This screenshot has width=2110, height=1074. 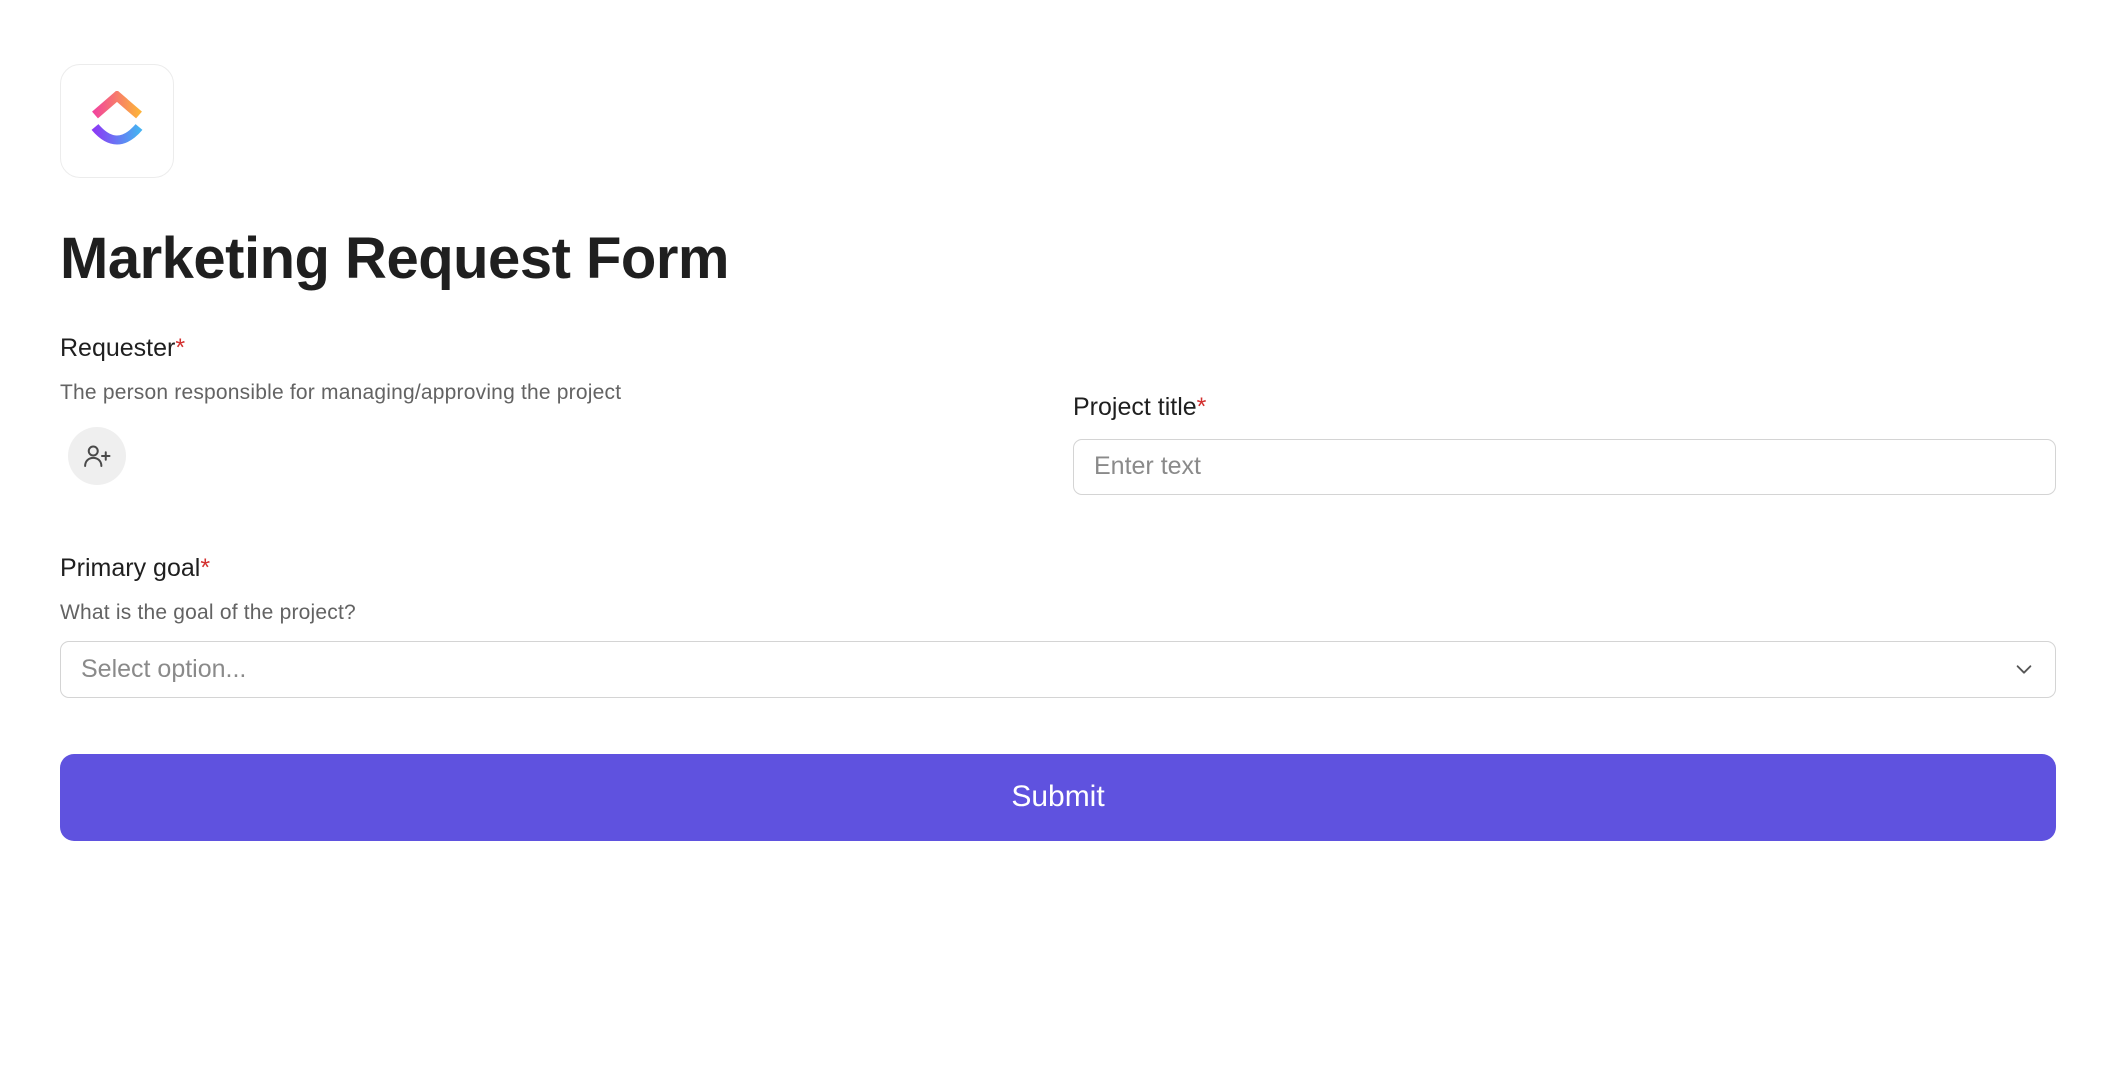 I want to click on primary-goal-label: Primary goal*, so click(x=135, y=567).